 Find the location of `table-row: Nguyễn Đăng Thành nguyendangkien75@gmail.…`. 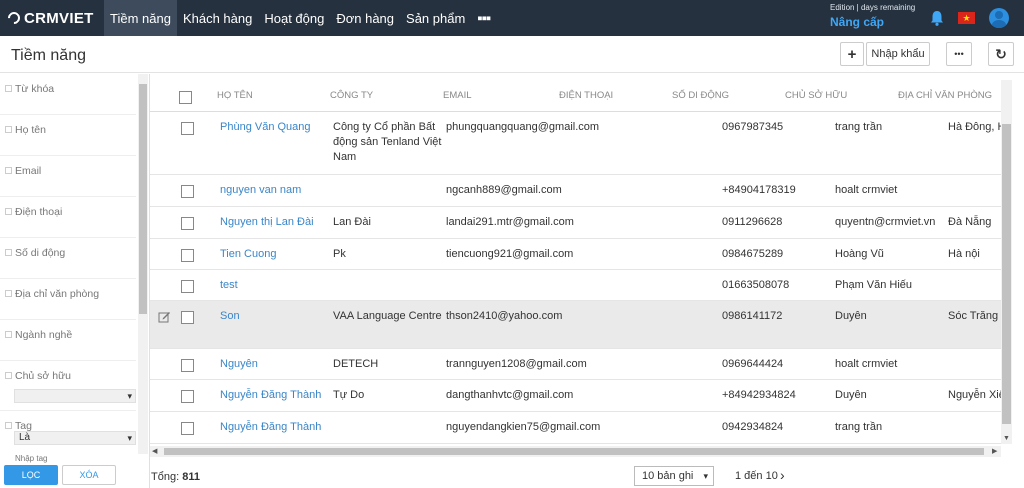

table-row: Nguyễn Đăng Thành nguyendangkien75@gmail.… is located at coordinates (581, 428).